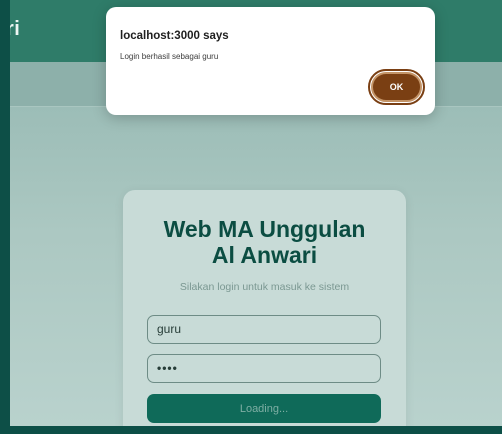  What do you see at coordinates (264, 229) in the screenshot?
I see `login-title-line1: Web MA Unggulan` at bounding box center [264, 229].